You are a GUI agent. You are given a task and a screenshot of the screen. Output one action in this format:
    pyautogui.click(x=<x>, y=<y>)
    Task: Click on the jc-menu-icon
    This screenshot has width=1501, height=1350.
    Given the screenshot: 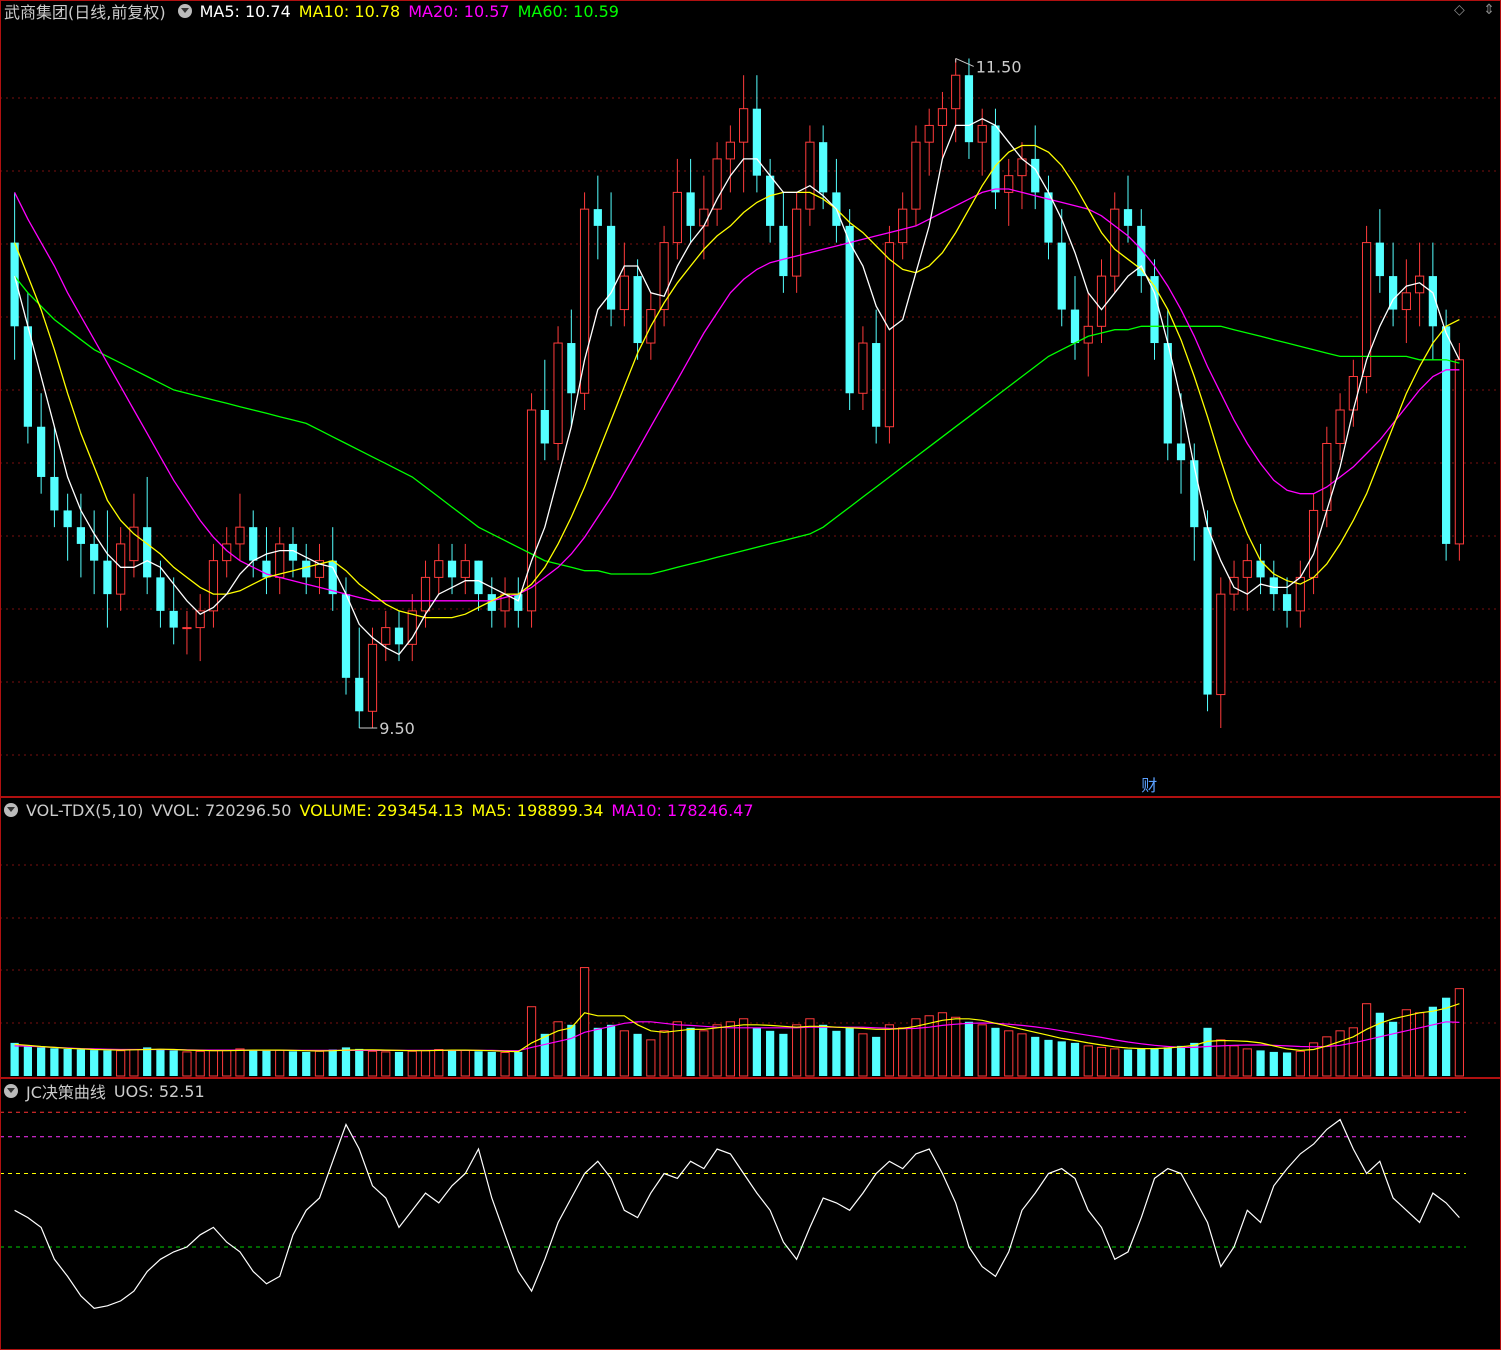 What is the action you would take?
    pyautogui.click(x=11, y=1091)
    